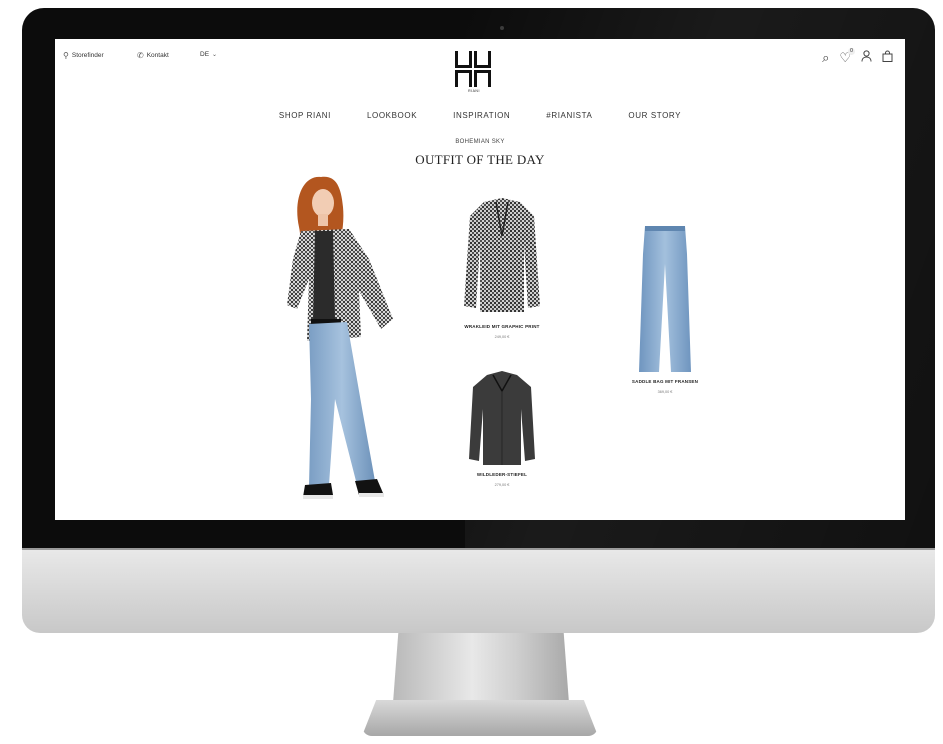 Image resolution: width=943 pixels, height=744 pixels. What do you see at coordinates (654, 115) in the screenshot?
I see `nav-our-story: OUR STORY` at bounding box center [654, 115].